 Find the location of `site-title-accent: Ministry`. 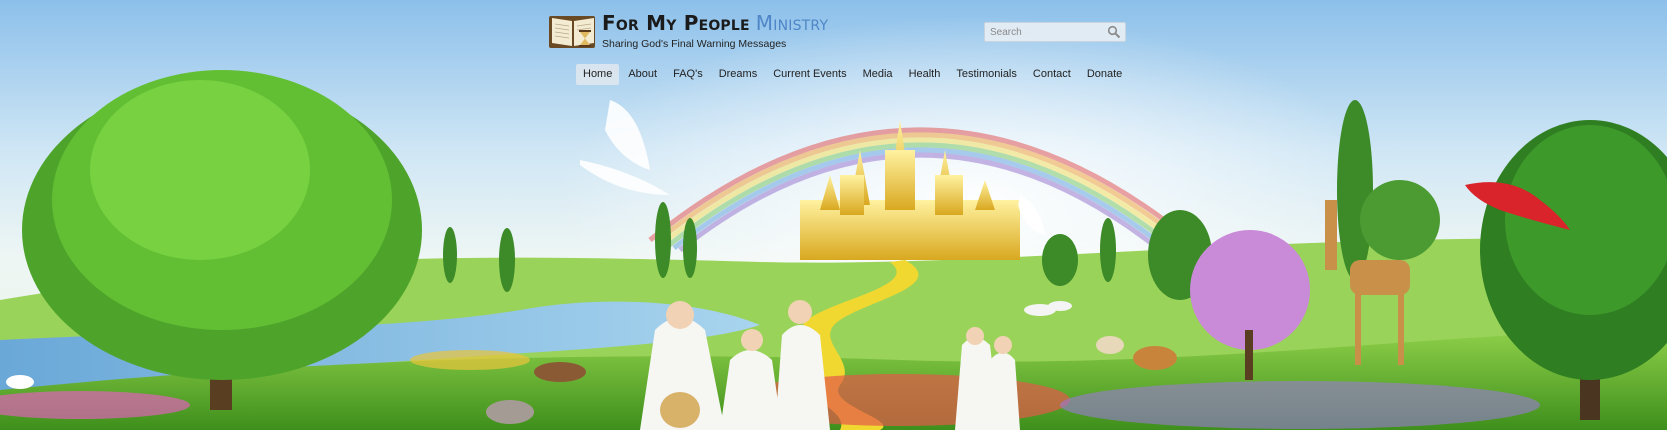

site-title-accent: Ministry is located at coordinates (792, 23).